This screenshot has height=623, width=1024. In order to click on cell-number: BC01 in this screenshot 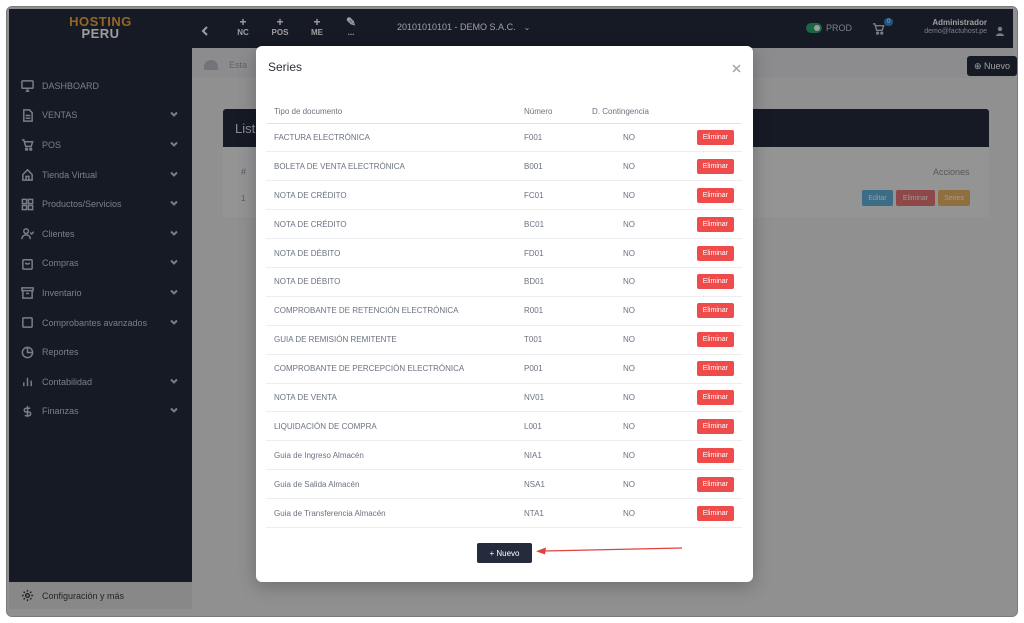, I will do `click(550, 224)`.